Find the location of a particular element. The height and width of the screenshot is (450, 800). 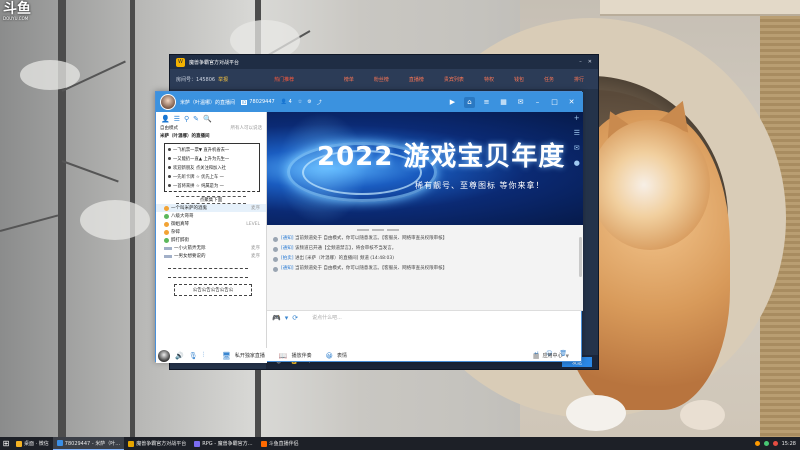

window-titlebar: W 魔兽争霸官方对战平台 – ✕ is located at coordinates (384, 62).